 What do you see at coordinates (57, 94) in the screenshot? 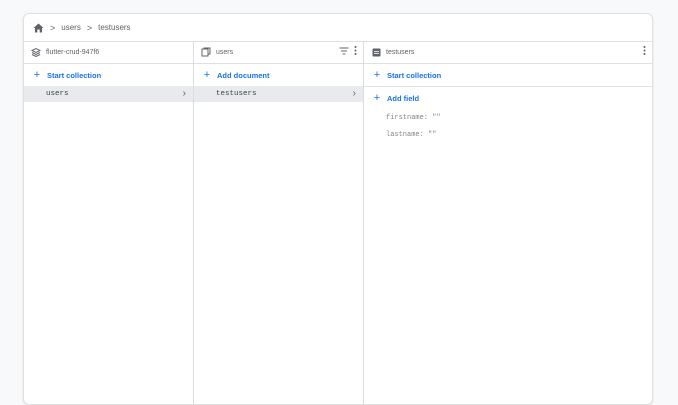
I see `collection-item-label: users` at bounding box center [57, 94].